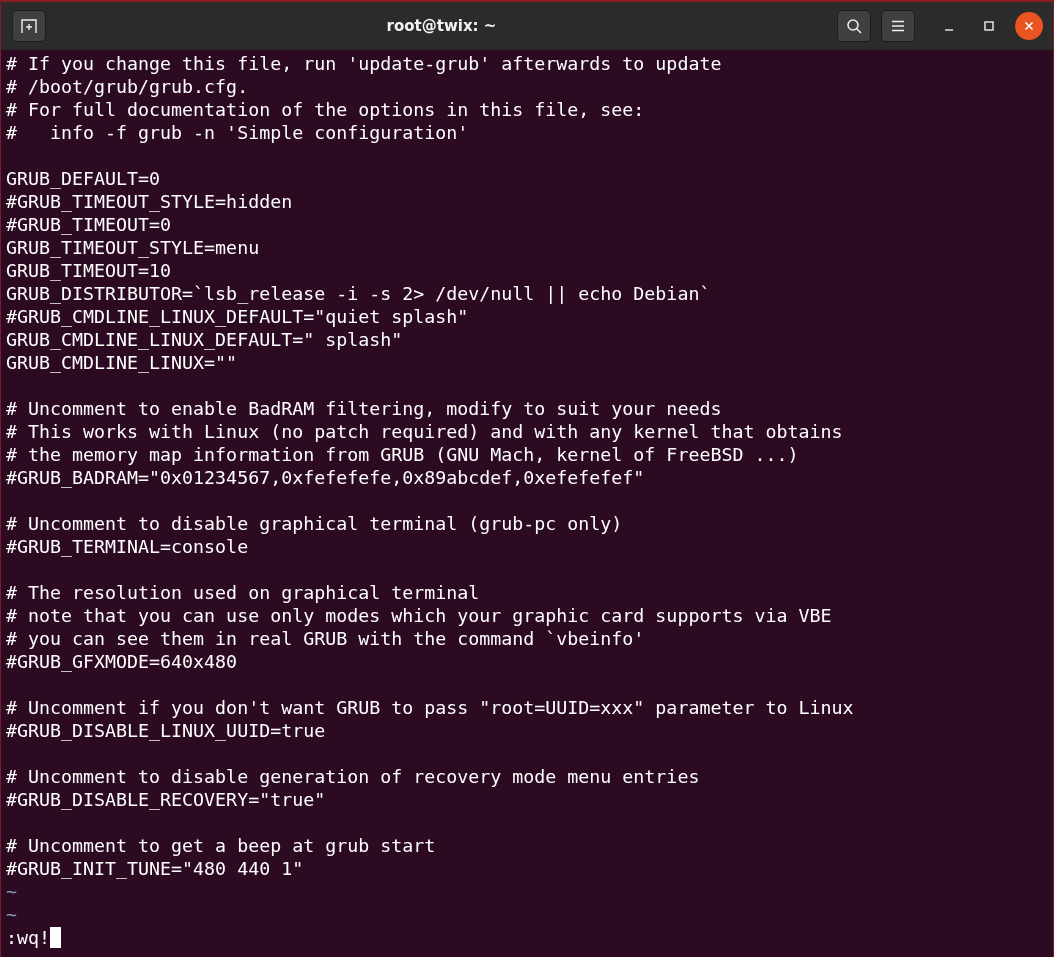 The image size is (1054, 957). I want to click on code-line: GRUB_DEFAULT=0, so click(83, 178).